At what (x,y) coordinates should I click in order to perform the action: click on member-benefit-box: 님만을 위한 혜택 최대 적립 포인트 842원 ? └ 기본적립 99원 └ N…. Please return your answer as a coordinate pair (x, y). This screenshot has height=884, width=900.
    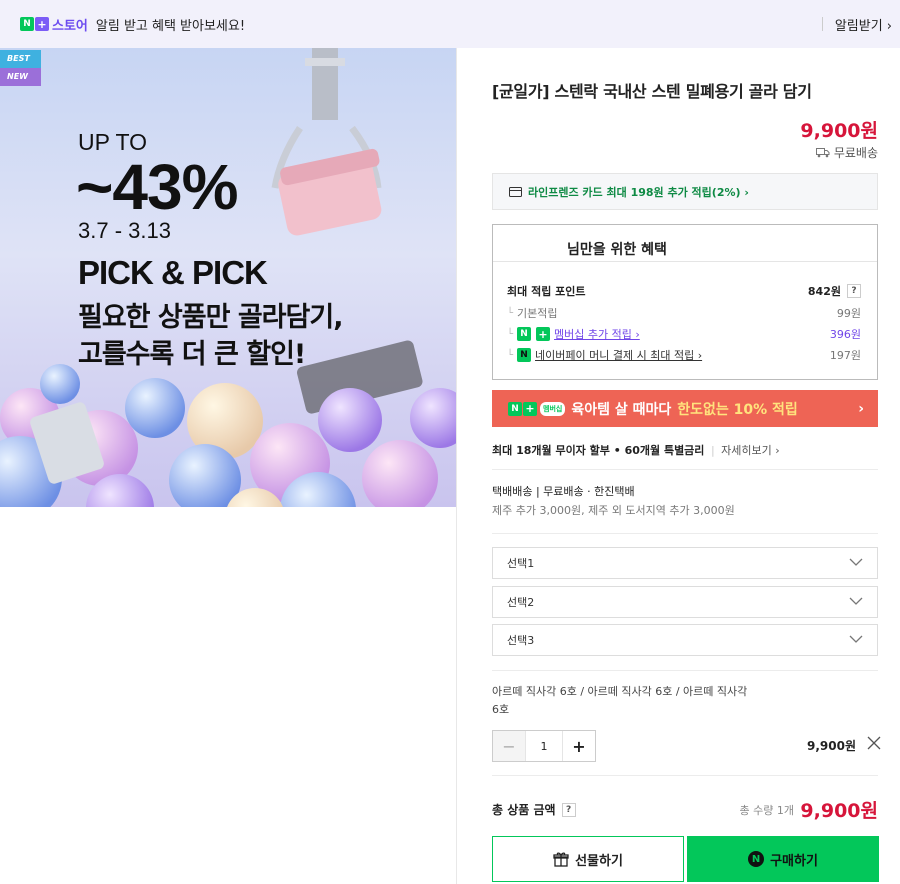
    Looking at the image, I should click on (685, 302).